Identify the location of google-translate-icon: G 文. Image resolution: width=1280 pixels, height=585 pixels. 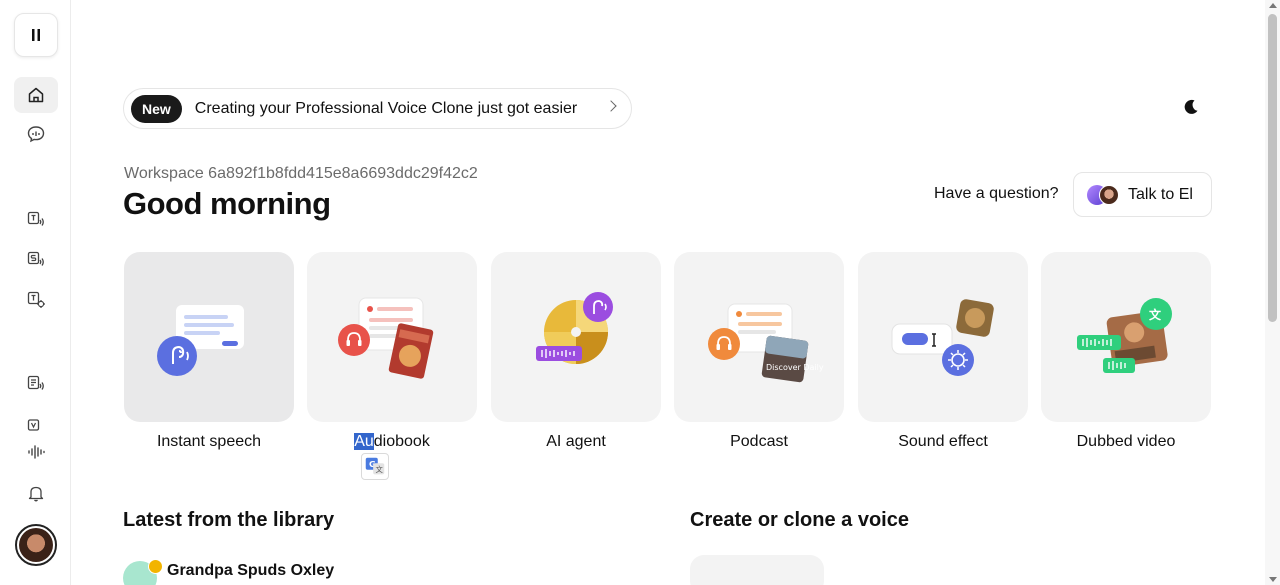
(375, 466).